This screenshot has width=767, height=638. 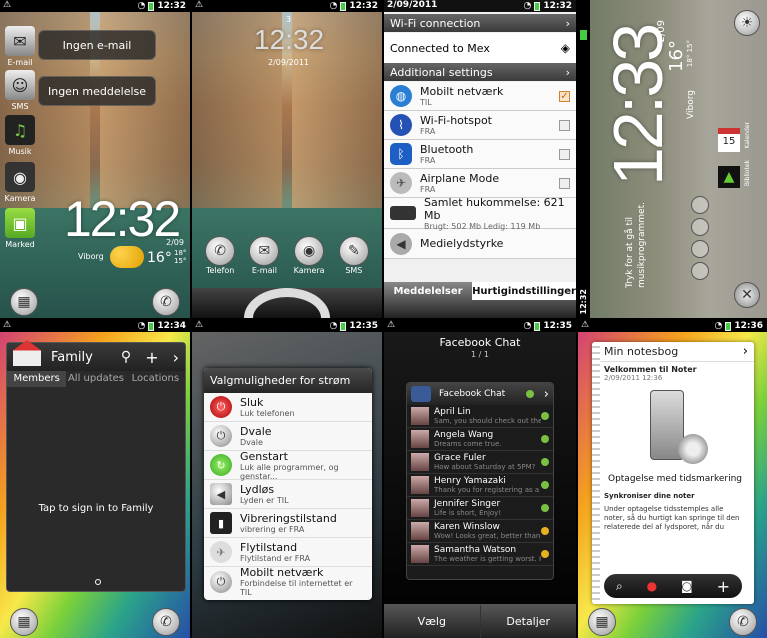 What do you see at coordinates (126, 357) in the screenshot?
I see `location-pin-icon: ⚲` at bounding box center [126, 357].